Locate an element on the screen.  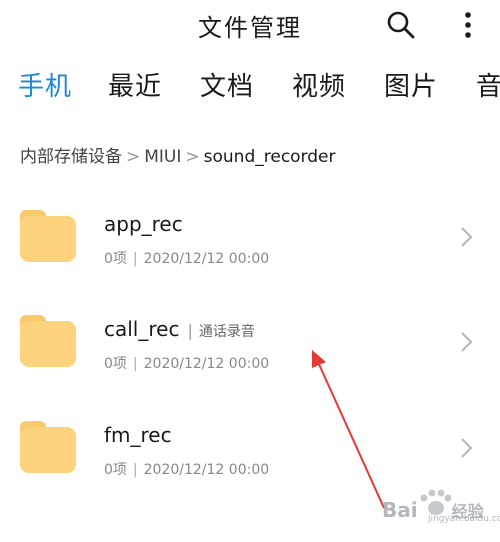
file-name-row: call_rec | 通话录音 is located at coordinates (179, 329).